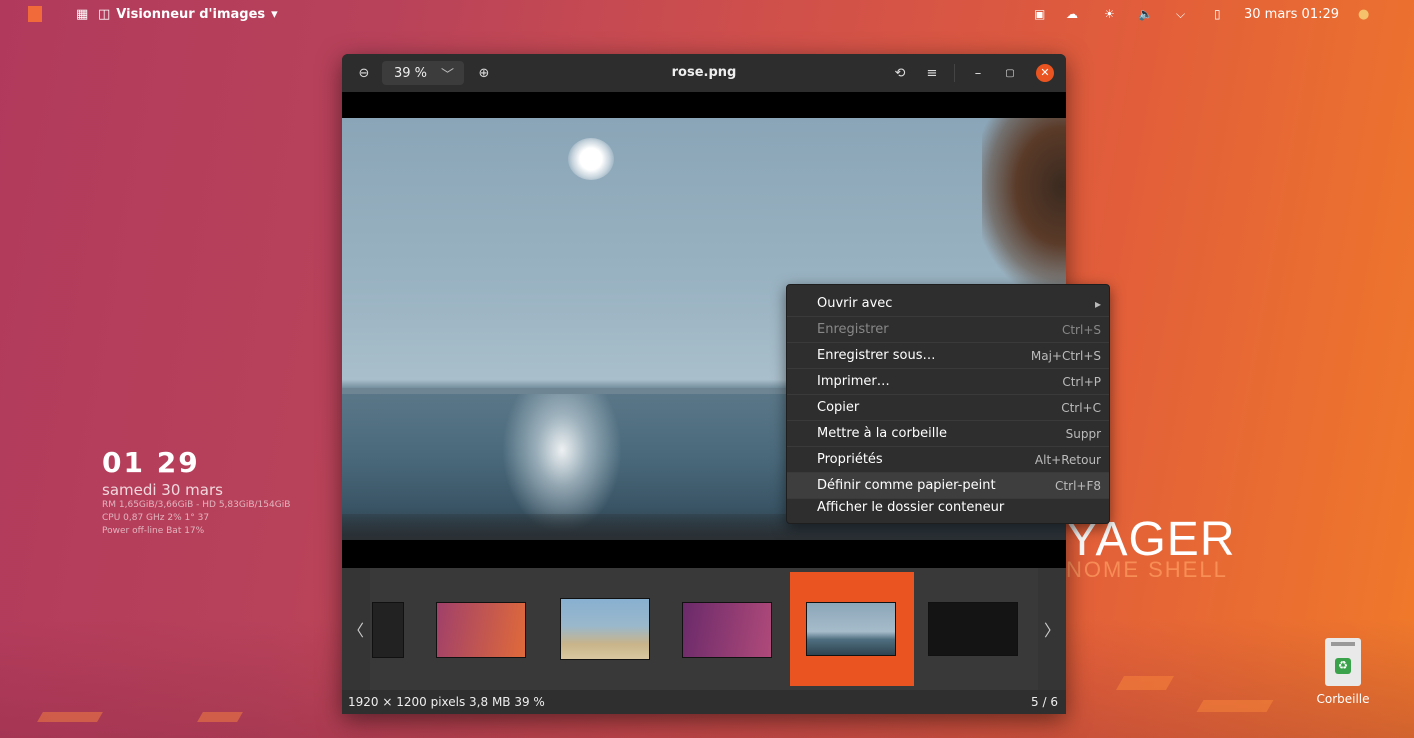  Describe the element at coordinates (1044, 702) in the screenshot. I see `image-position: 5 / 6` at that location.